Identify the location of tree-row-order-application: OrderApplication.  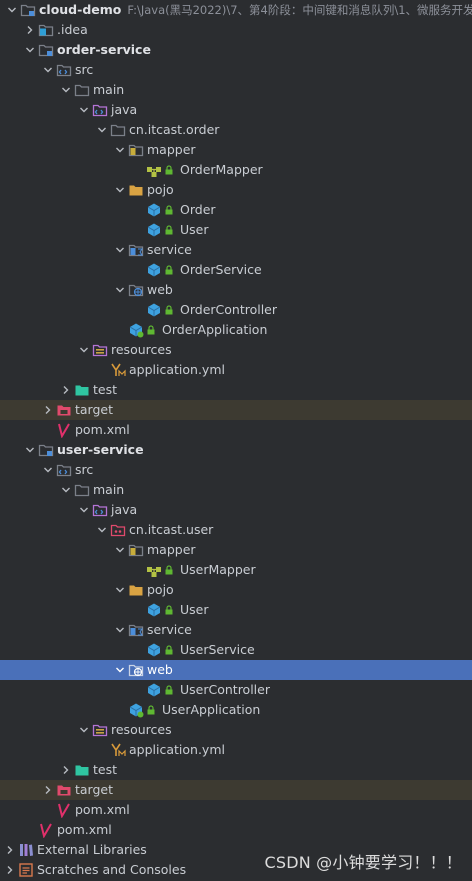
(236, 330).